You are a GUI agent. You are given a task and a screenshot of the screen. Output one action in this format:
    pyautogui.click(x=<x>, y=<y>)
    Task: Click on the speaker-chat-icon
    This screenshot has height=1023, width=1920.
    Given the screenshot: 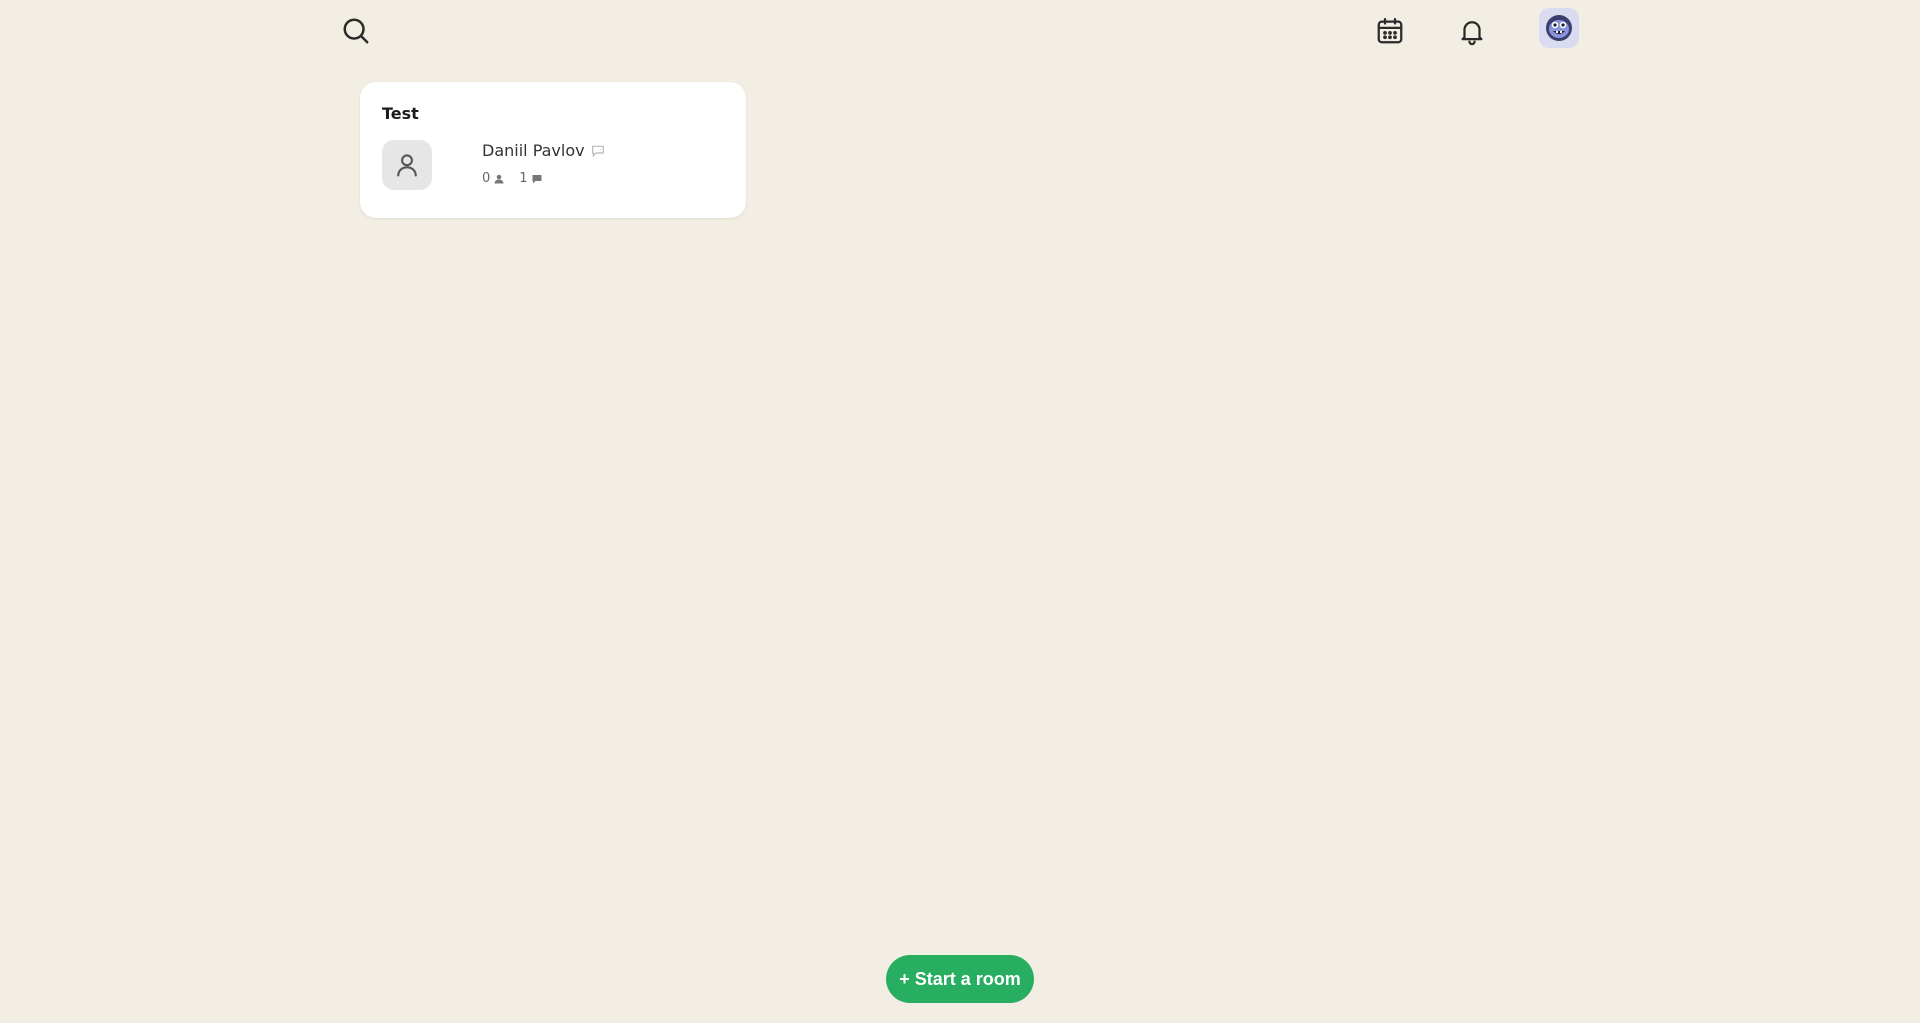 What is the action you would take?
    pyautogui.click(x=598, y=151)
    